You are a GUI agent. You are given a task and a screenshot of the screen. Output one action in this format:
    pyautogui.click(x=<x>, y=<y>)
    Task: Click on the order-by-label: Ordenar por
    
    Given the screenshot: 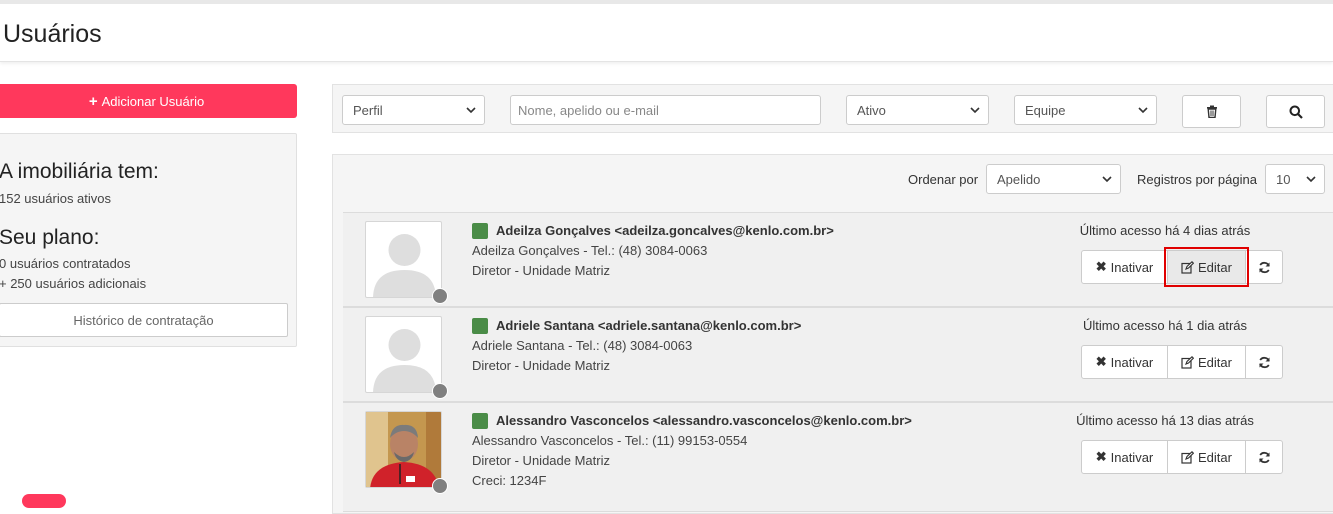 What is the action you would take?
    pyautogui.click(x=943, y=179)
    